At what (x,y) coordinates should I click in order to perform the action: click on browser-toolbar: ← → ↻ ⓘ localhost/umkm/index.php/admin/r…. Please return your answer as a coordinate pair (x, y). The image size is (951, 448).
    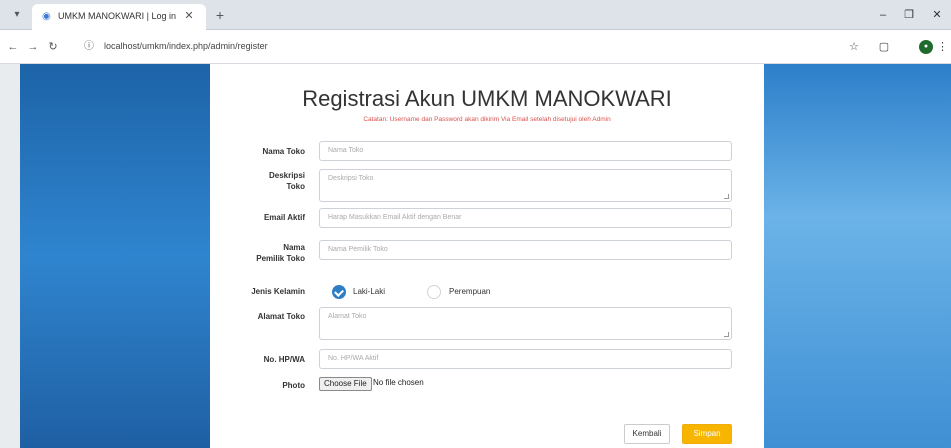
    Looking at the image, I should click on (475, 47).